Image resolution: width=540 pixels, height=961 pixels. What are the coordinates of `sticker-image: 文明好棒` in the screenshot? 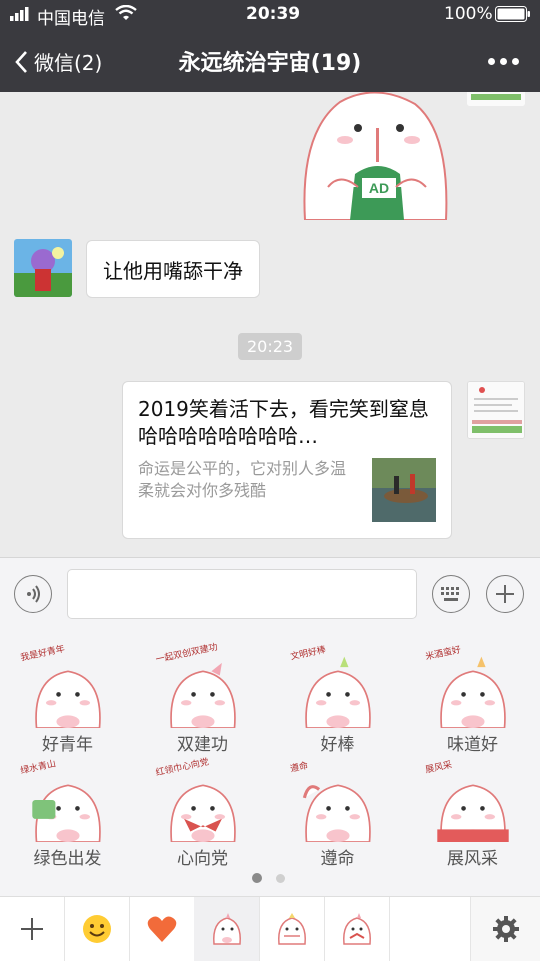 It's located at (334, 686).